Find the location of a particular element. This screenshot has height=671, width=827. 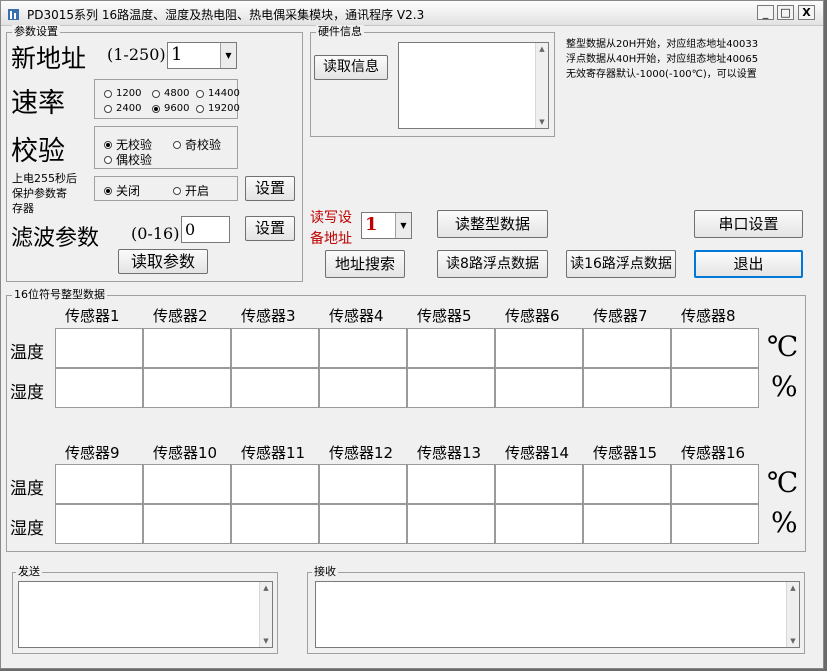

sensor-header: 传感器1 is located at coordinates (92, 316).